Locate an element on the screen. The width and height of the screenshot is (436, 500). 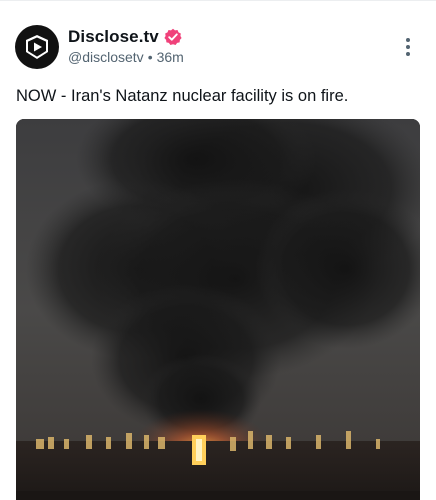
author-meta-row: @disclosetv • 36m is located at coordinates (126, 57).